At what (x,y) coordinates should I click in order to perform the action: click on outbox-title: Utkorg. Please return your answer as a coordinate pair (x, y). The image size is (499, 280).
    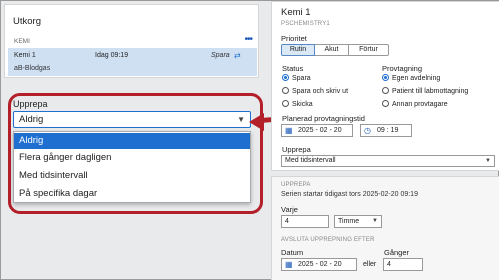
    Looking at the image, I should click on (27, 21).